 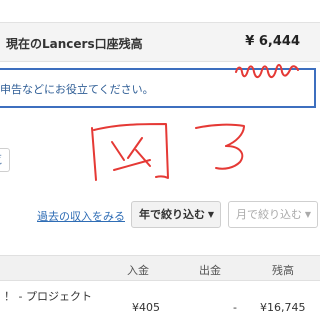 What do you see at coordinates (283, 307) in the screenshot?
I see `row-balance: ¥16,745` at bounding box center [283, 307].